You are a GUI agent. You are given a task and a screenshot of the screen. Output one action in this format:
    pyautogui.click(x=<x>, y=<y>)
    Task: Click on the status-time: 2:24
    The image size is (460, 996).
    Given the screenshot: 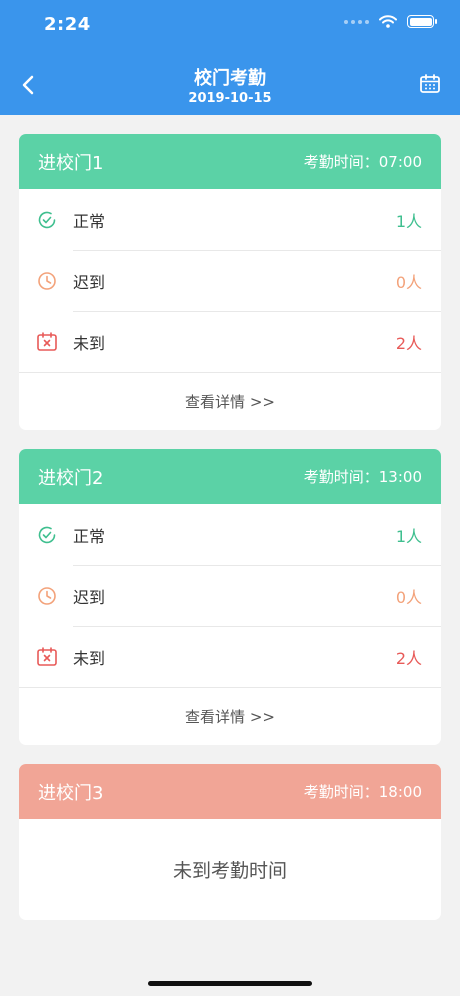 What is the action you would take?
    pyautogui.click(x=67, y=24)
    